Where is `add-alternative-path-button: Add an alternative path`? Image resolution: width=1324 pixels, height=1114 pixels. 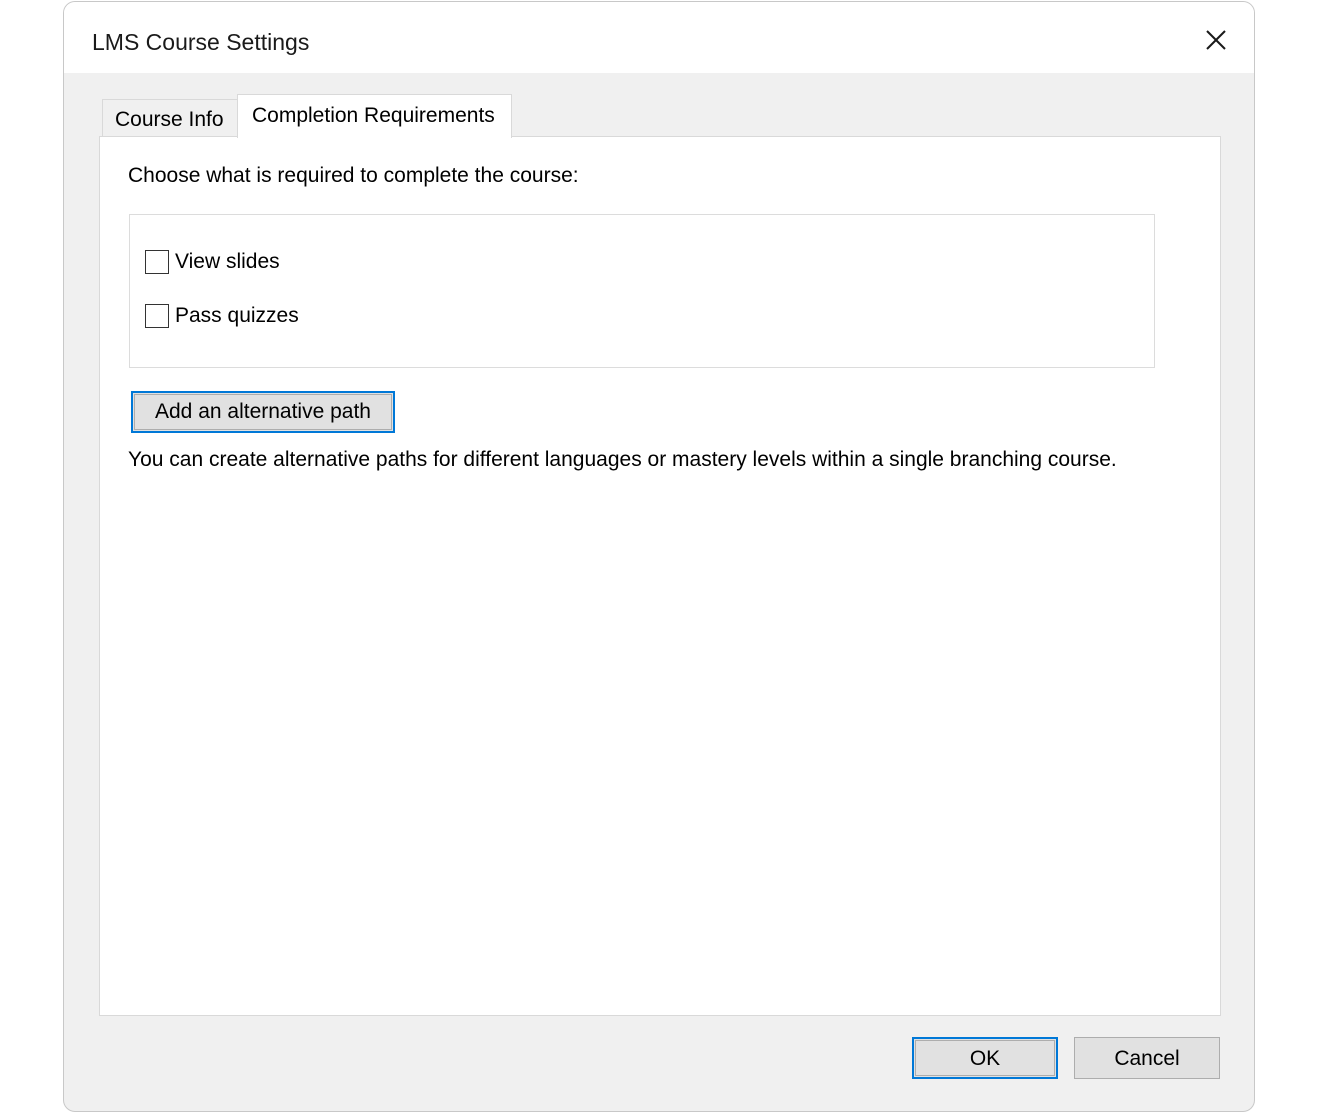
add-alternative-path-button: Add an alternative path is located at coordinates (263, 412).